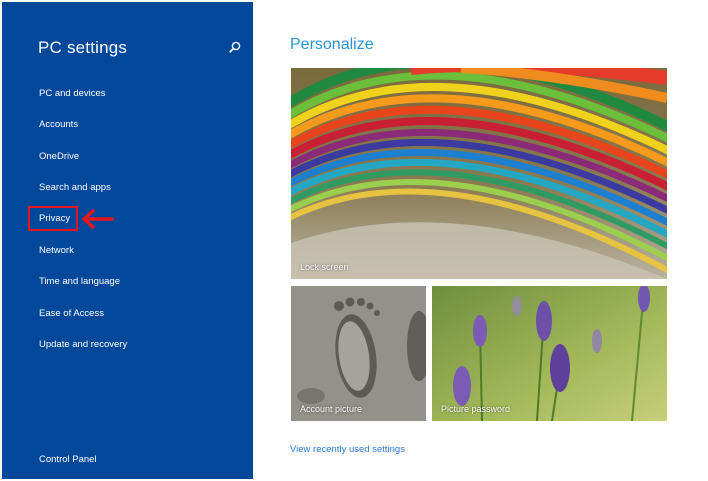 This screenshot has width=708, height=481. I want to click on account-picture-label: Account picture, so click(331, 409).